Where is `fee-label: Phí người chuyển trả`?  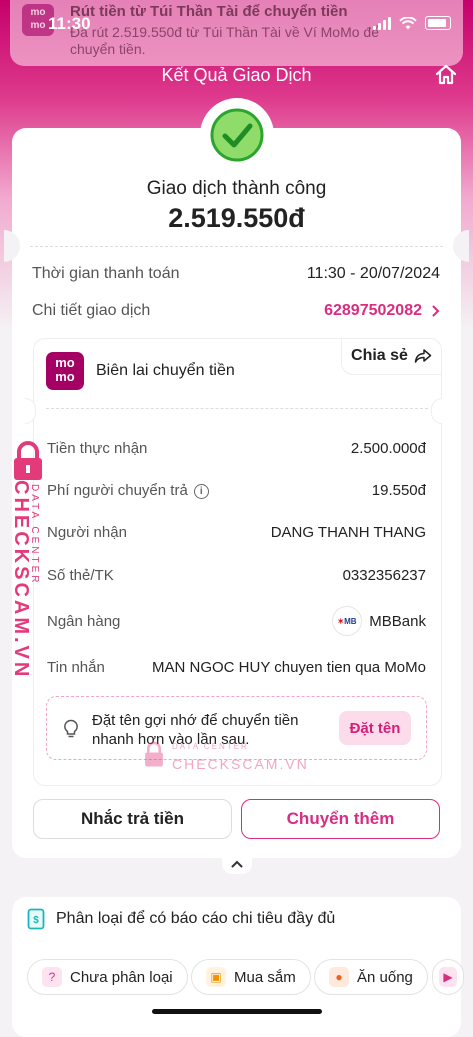 fee-label: Phí người chuyển trả is located at coordinates (117, 490).